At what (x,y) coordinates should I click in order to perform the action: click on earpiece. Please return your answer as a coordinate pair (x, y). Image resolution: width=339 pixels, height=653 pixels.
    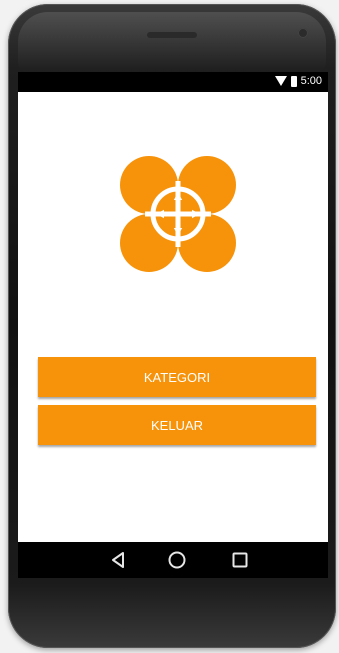
    Looking at the image, I should click on (172, 35).